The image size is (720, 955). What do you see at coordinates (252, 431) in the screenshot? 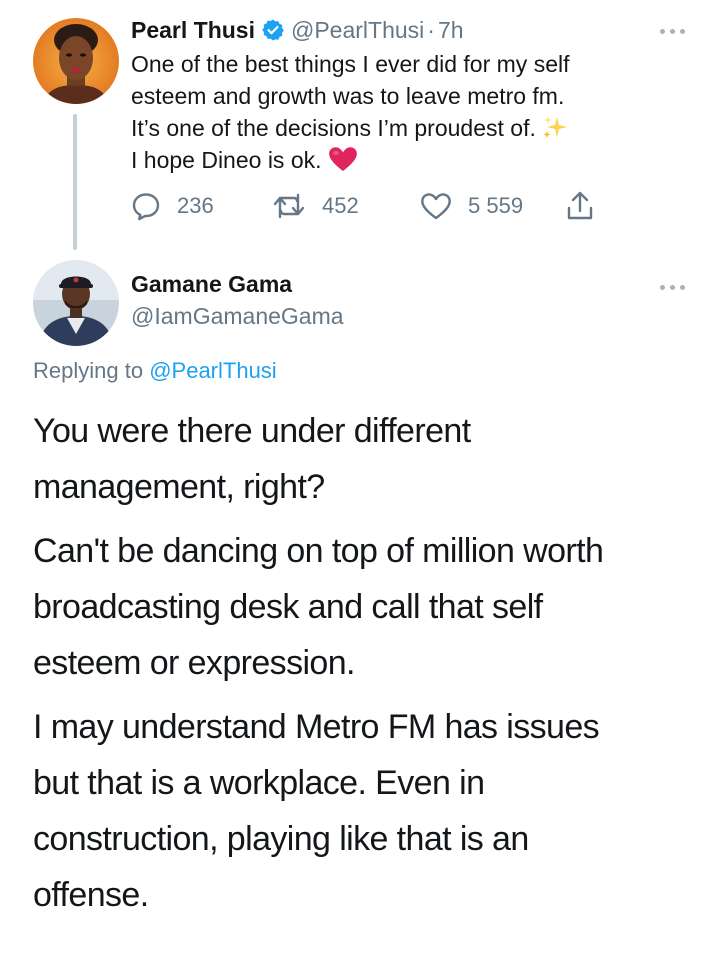
I see `reply-text-line: You were there under different` at bounding box center [252, 431].